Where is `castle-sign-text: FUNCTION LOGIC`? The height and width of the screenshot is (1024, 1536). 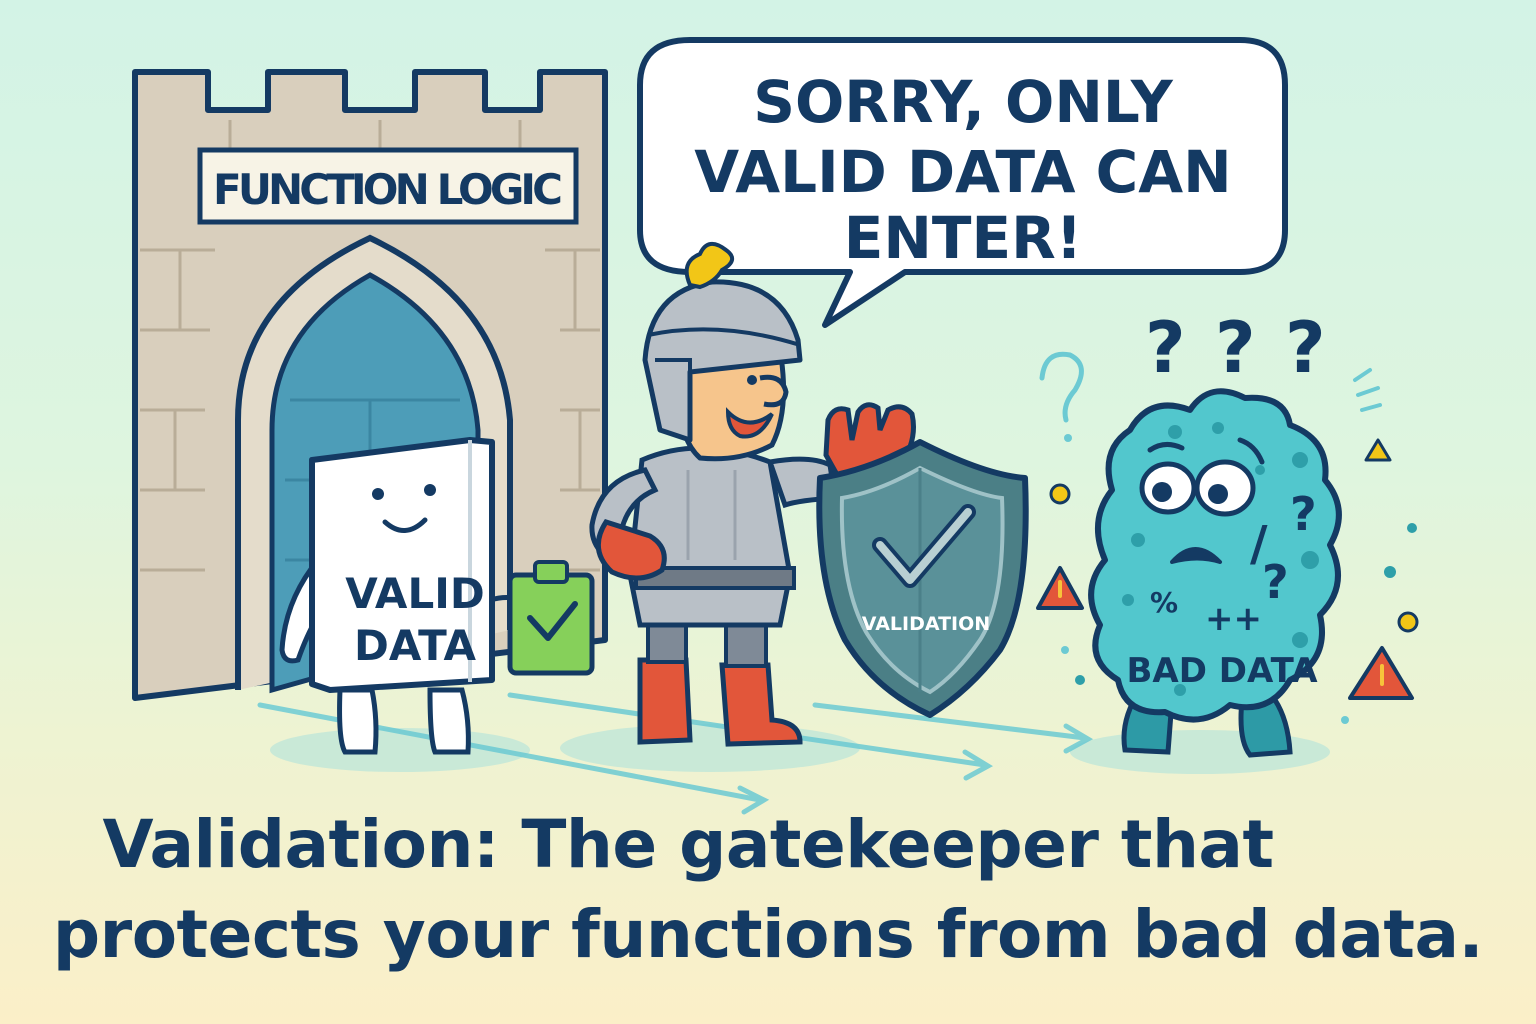
castle-sign-text: FUNCTION LOGIC is located at coordinates (388, 189).